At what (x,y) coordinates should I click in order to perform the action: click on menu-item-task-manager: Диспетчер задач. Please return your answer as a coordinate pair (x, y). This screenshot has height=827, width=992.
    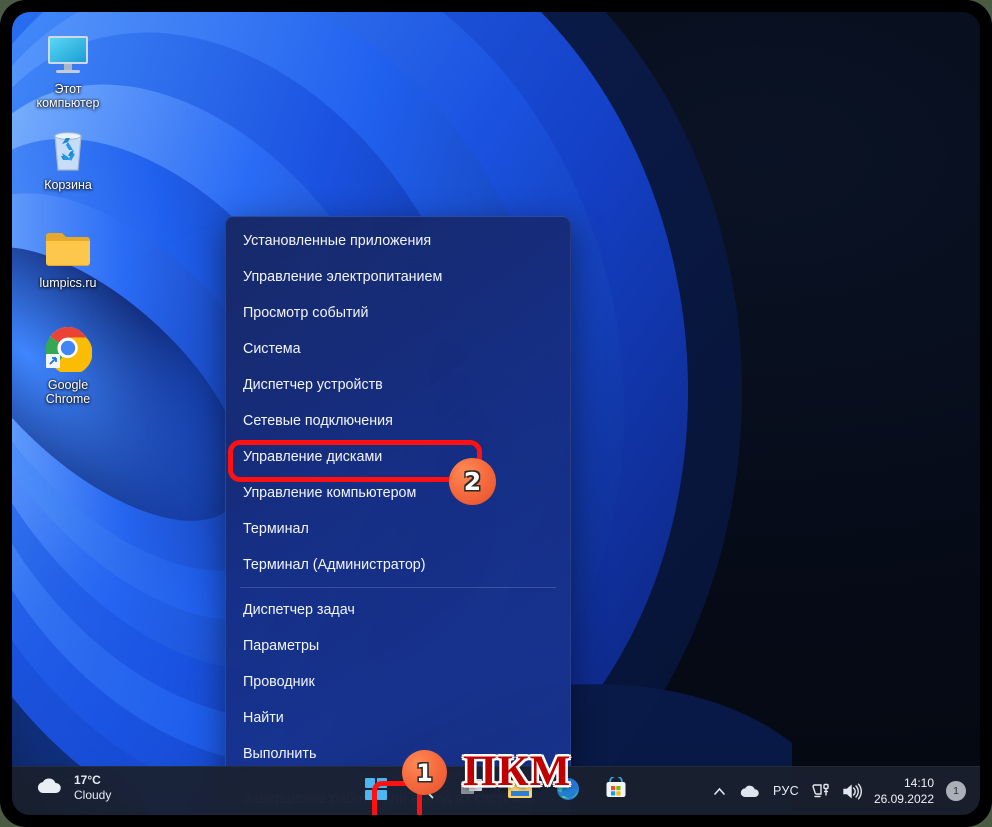
    Looking at the image, I should click on (398, 610).